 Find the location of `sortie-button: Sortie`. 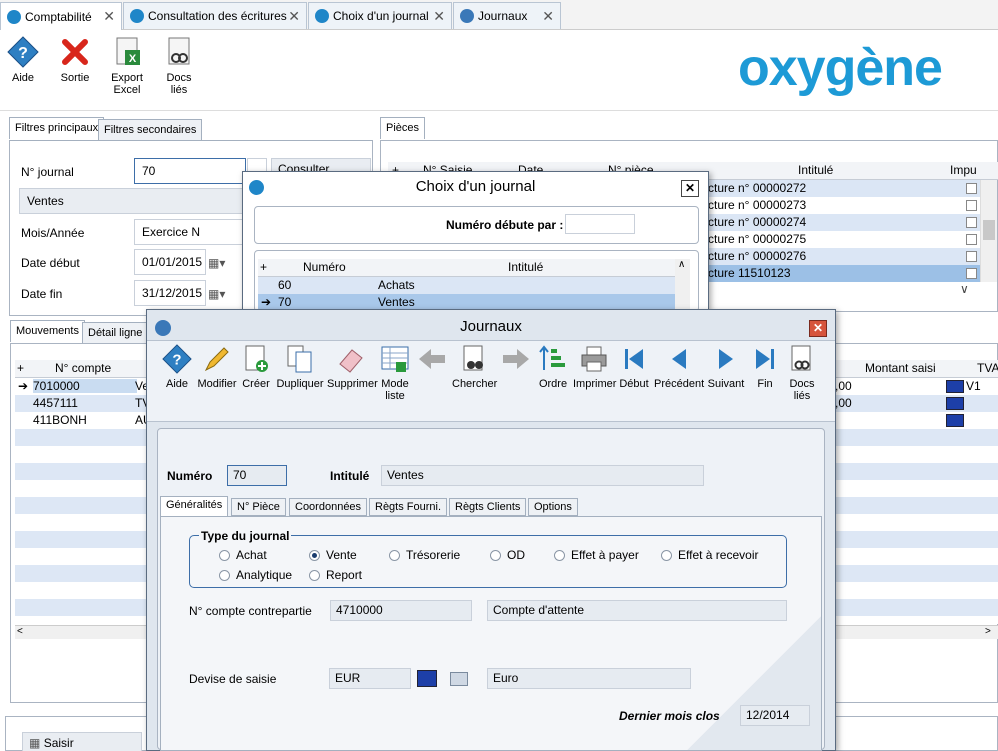

sortie-button: Sortie is located at coordinates (75, 60).